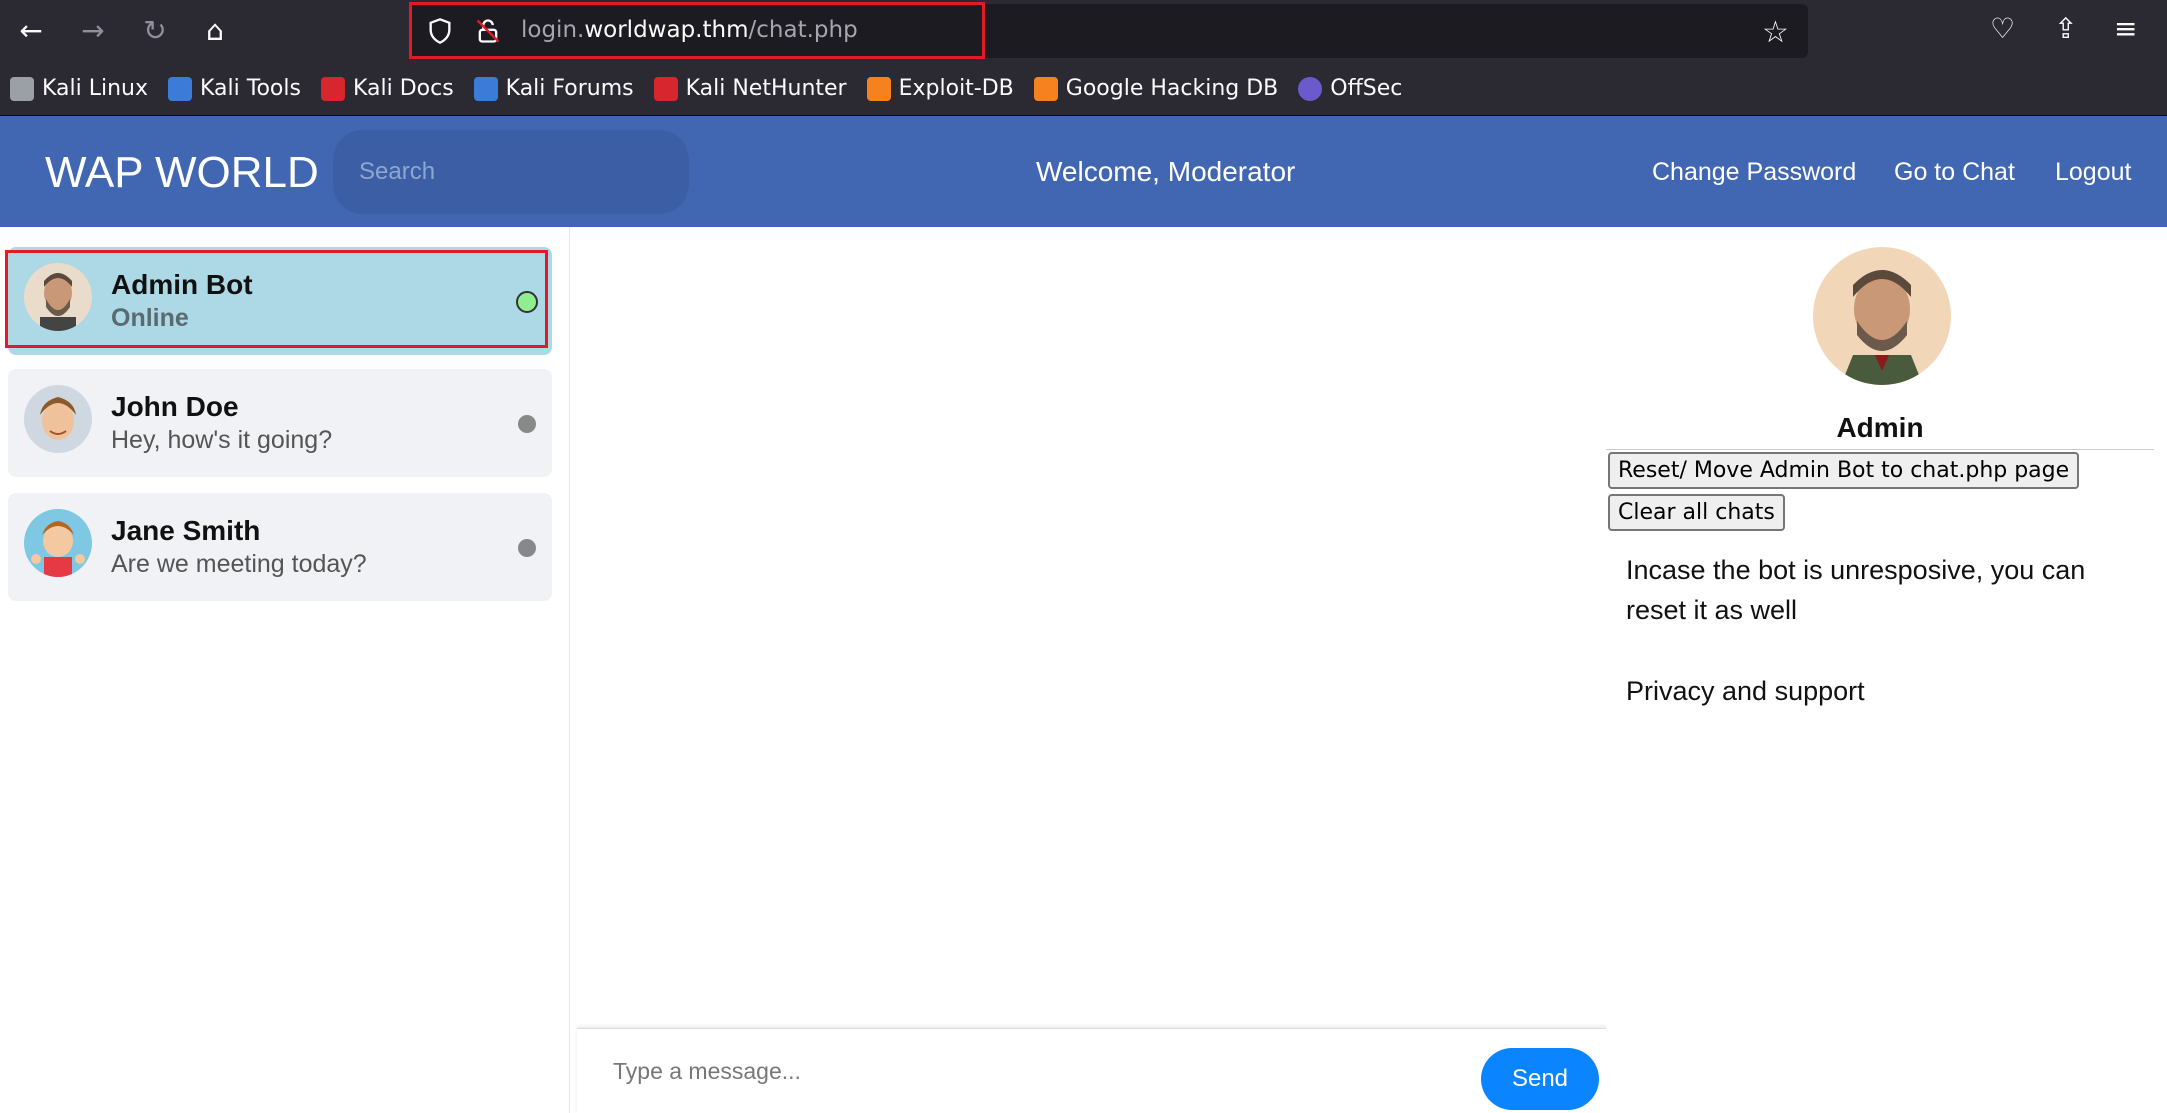 This screenshot has height=1113, width=2167. What do you see at coordinates (332, 88) in the screenshot?
I see `kali-docs-icon` at bounding box center [332, 88].